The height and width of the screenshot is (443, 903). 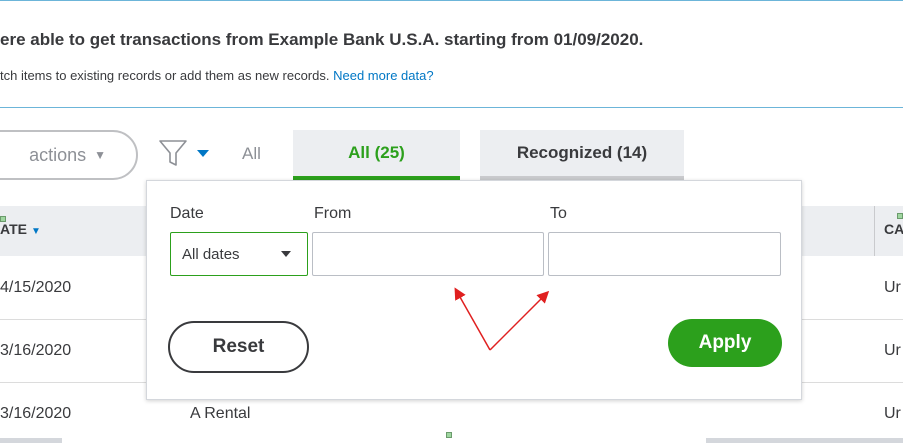 I want to click on tab-recognized: Recognized (14), so click(x=582, y=155).